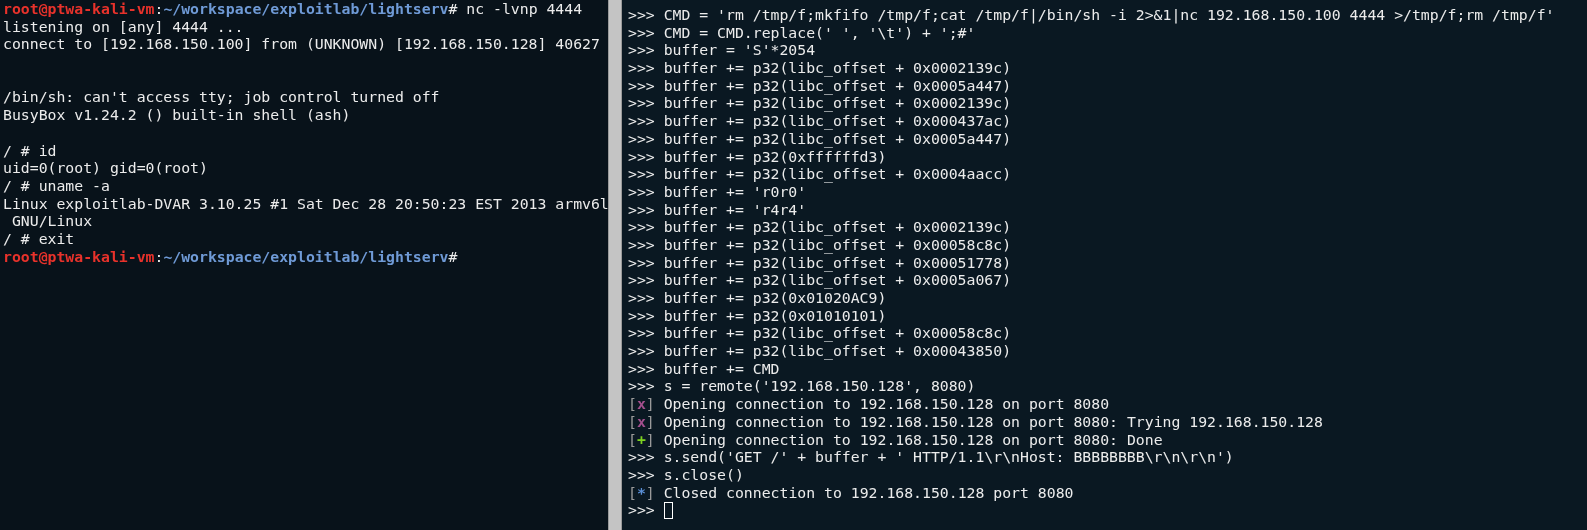 The width and height of the screenshot is (1587, 530). Describe the element at coordinates (668, 510) in the screenshot. I see `text-cursor` at that location.